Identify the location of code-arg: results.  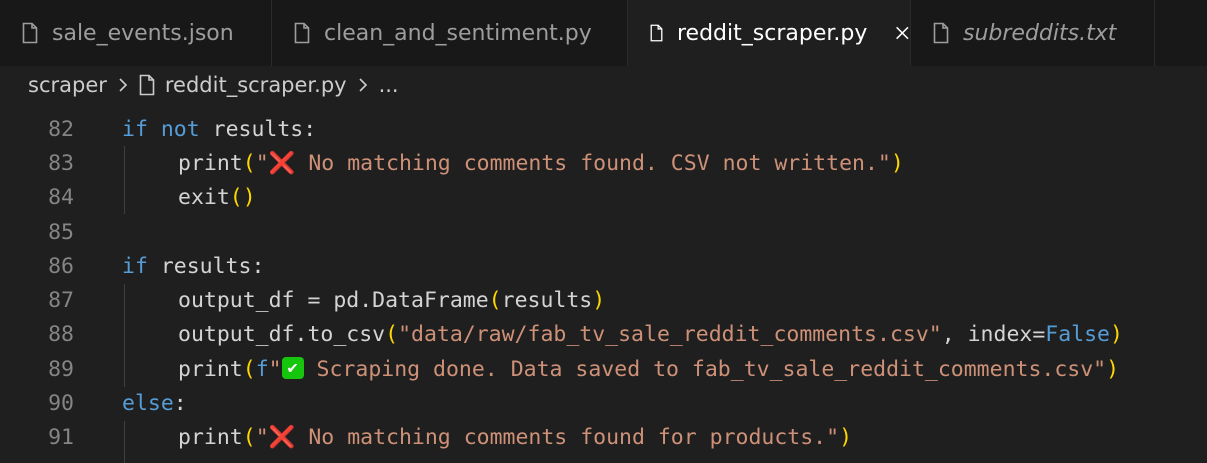
(547, 301).